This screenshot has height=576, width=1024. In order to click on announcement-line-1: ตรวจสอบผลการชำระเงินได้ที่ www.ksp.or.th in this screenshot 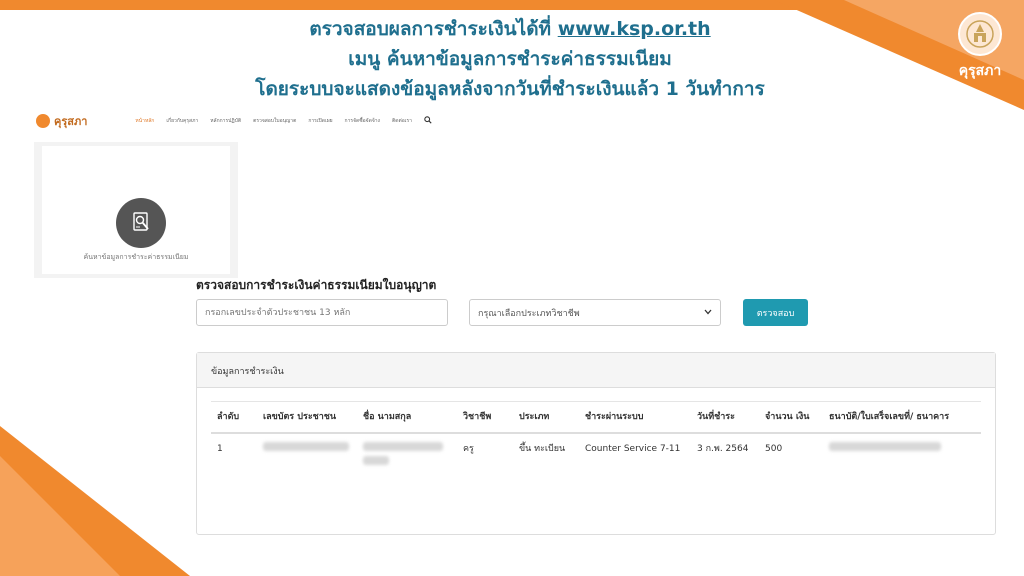, I will do `click(510, 29)`.